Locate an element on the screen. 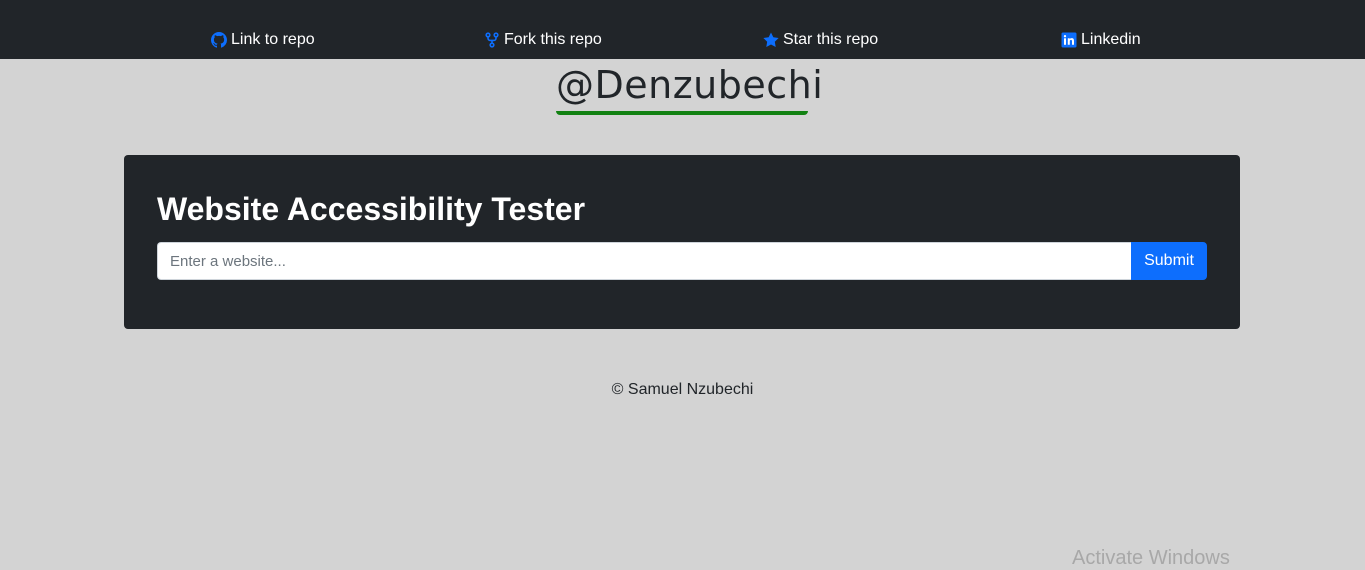  linkedin-icon is located at coordinates (1069, 40).